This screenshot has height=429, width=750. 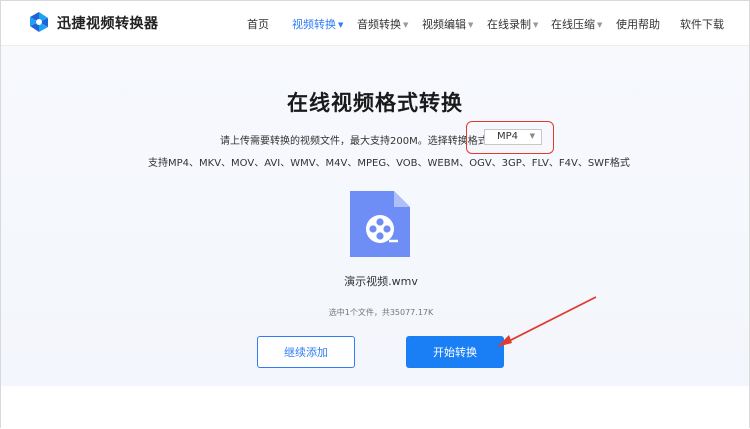 What do you see at coordinates (510, 137) in the screenshot?
I see `annotation-highlight-box` at bounding box center [510, 137].